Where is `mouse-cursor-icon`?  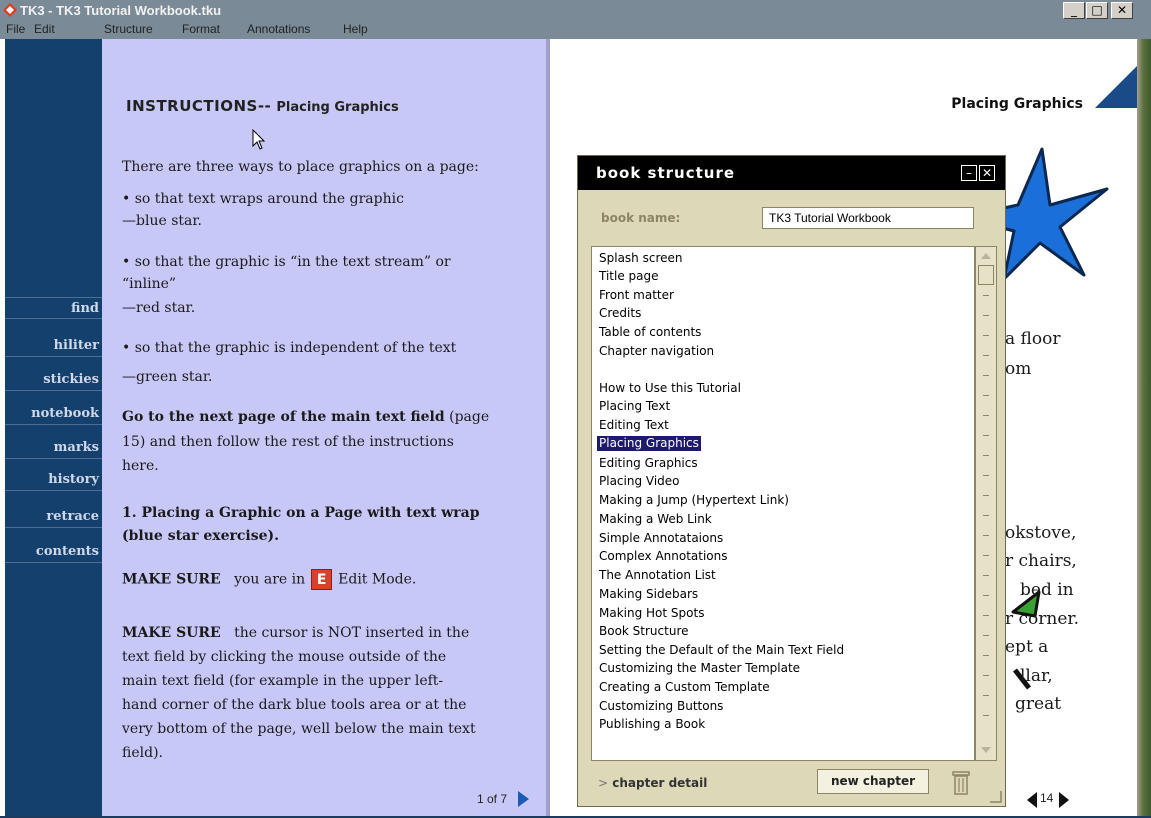 mouse-cursor-icon is located at coordinates (259, 139).